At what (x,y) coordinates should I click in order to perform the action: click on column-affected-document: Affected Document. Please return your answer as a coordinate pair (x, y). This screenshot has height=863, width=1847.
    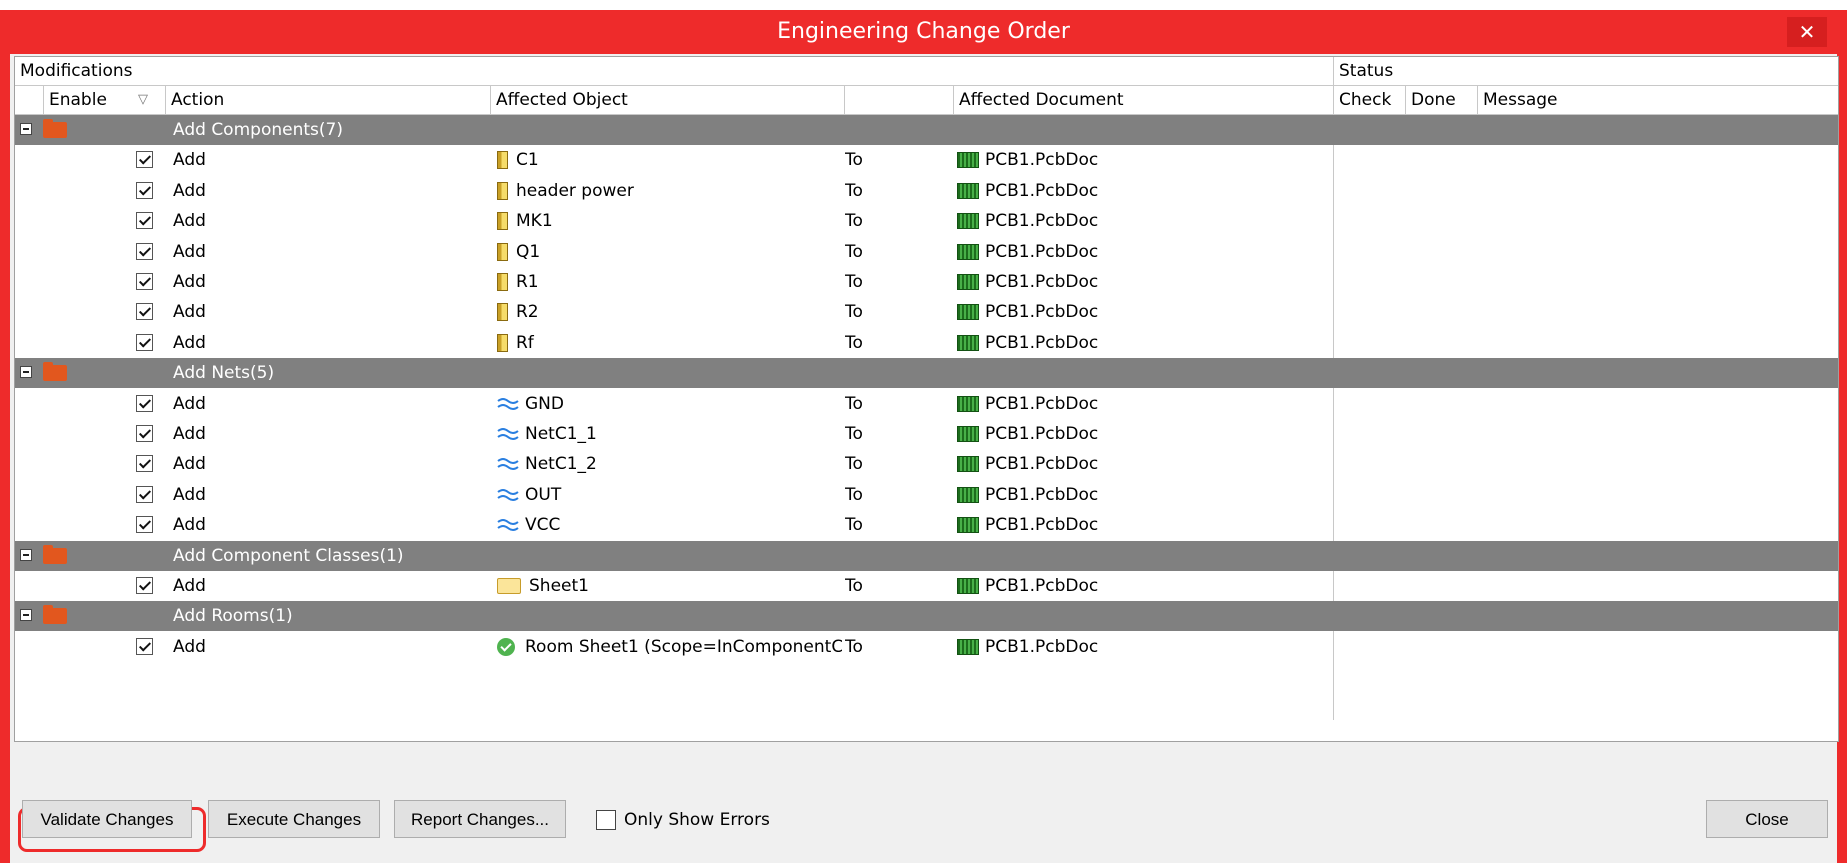
    Looking at the image, I should click on (1143, 100).